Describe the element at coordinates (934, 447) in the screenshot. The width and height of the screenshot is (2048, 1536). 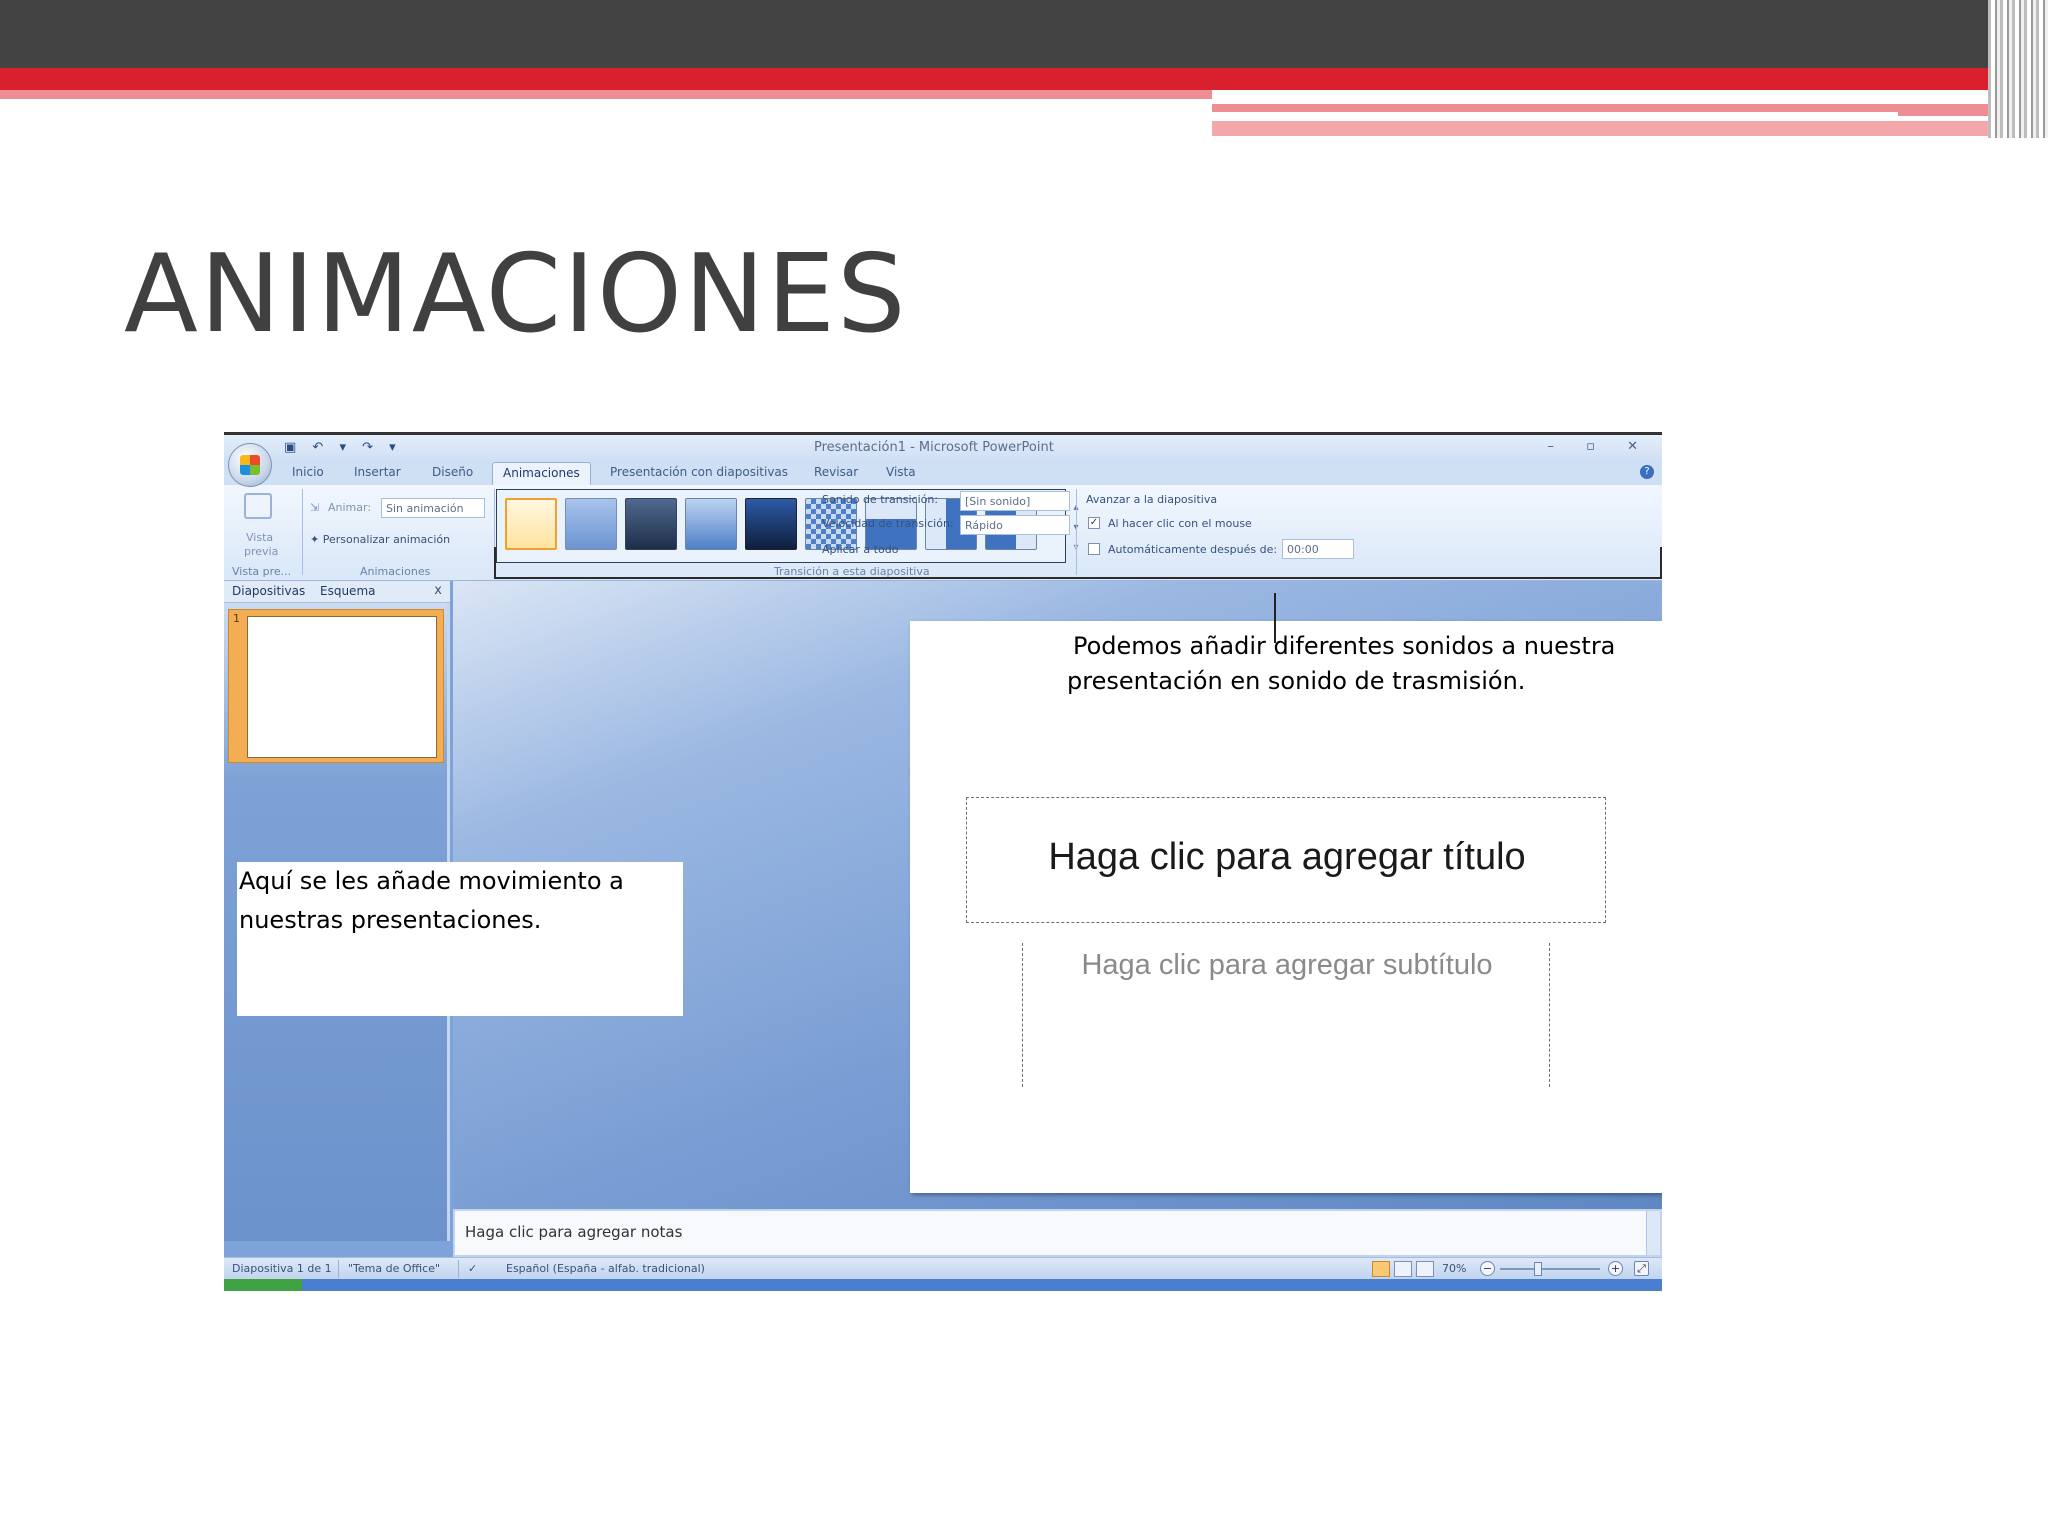
I see `window-title: Presentación1 - Microsoft PowerPoint` at that location.